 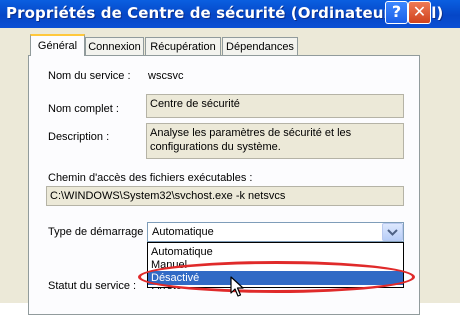 I want to click on option-automatique: Automatique, so click(x=275, y=252).